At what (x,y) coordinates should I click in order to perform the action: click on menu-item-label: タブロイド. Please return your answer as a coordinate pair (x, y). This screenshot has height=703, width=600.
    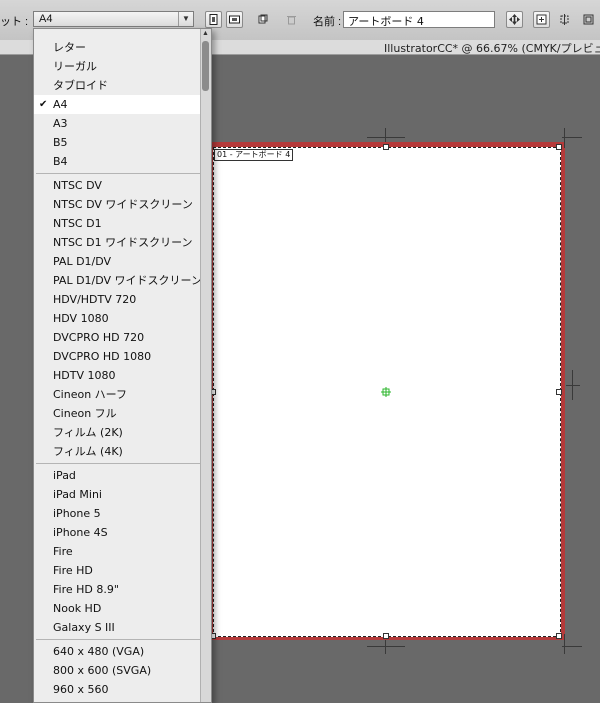
    Looking at the image, I should click on (80, 85).